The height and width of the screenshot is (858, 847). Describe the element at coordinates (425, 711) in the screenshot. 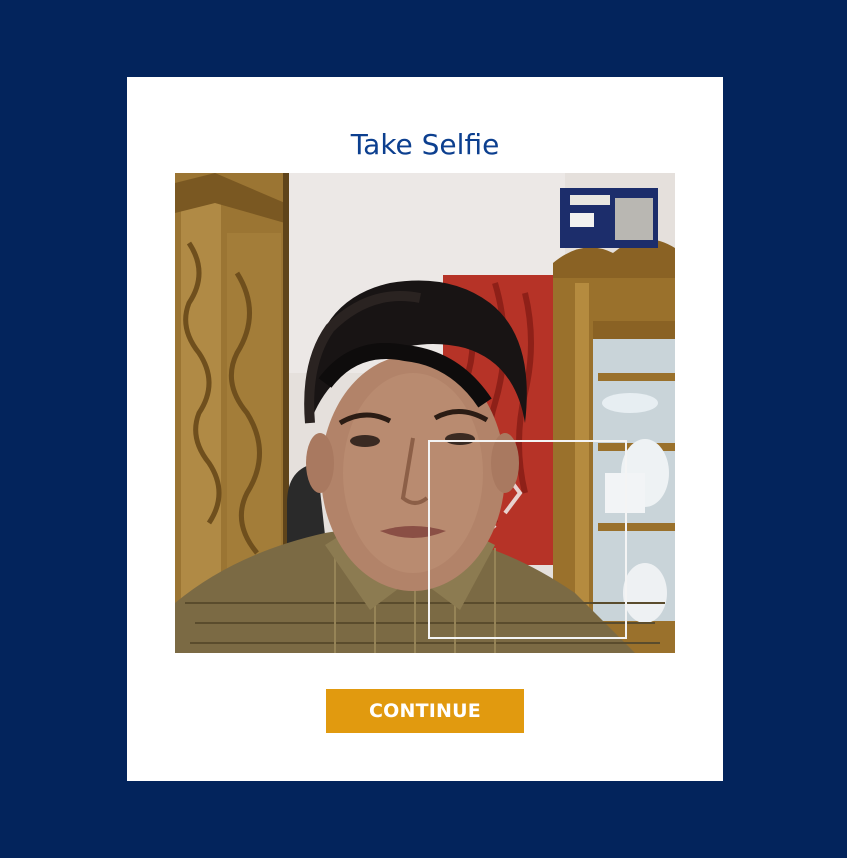

I see `continue-button: CONTINUE` at that location.